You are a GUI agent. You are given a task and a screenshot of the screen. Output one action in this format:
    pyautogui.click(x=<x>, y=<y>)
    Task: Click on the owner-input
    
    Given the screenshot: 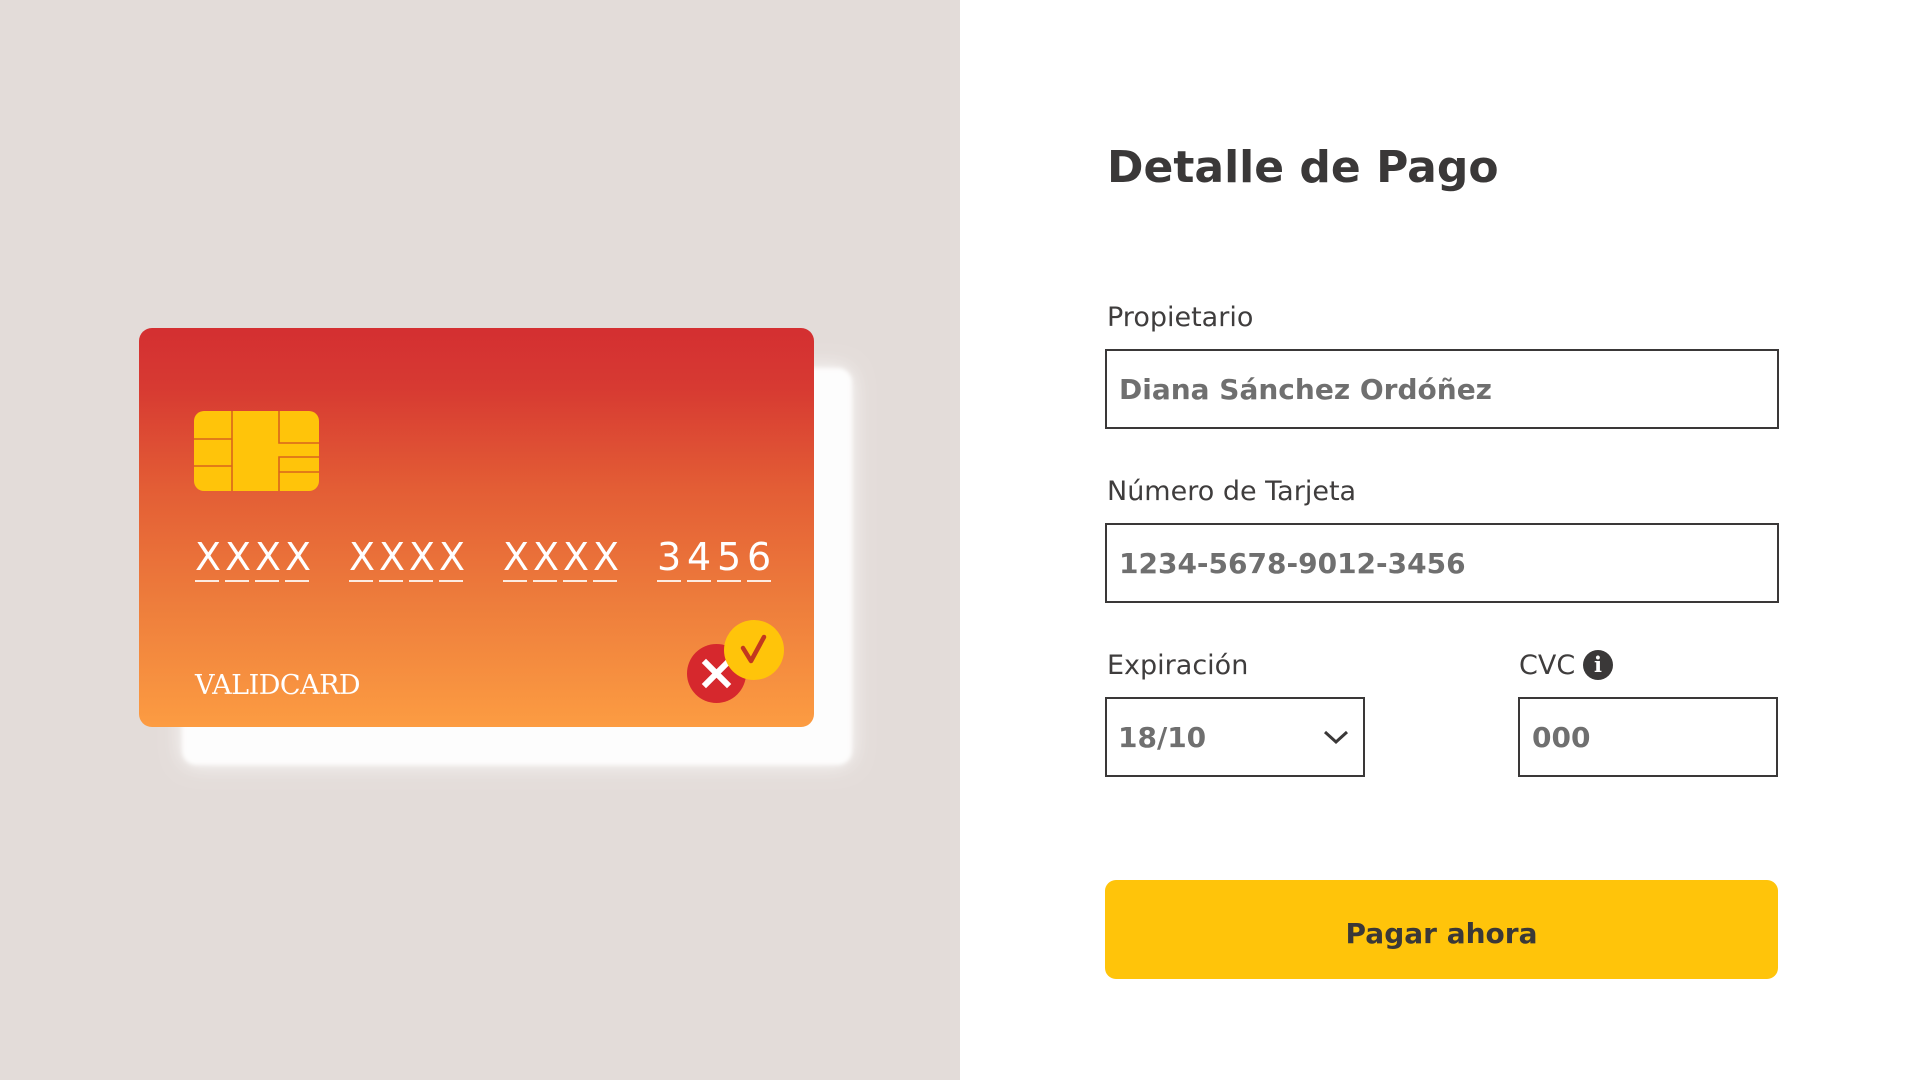 What is the action you would take?
    pyautogui.click(x=1442, y=389)
    